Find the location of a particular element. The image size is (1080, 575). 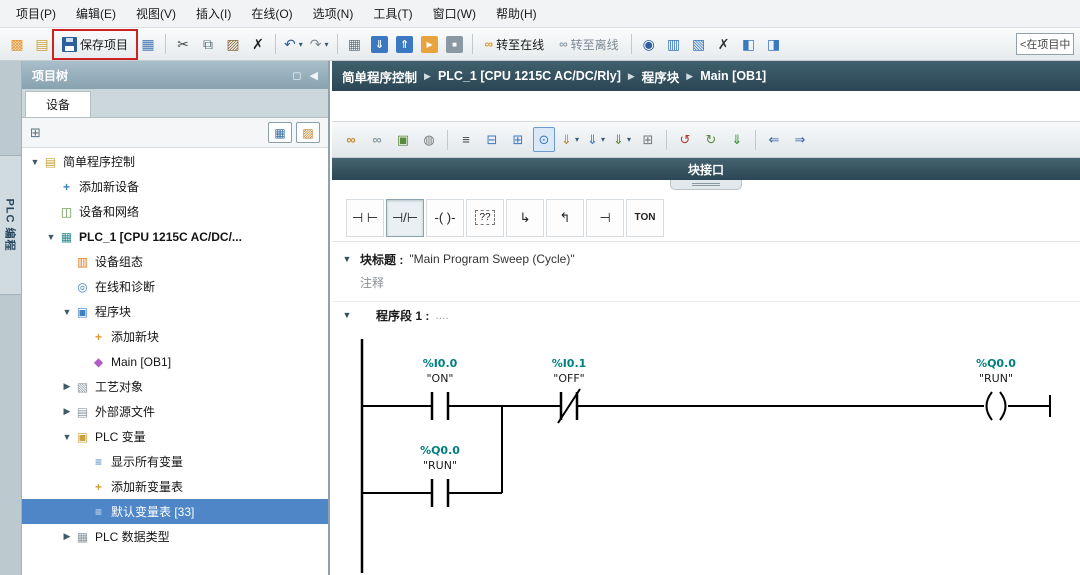

operand-address: %I0.0 is located at coordinates (440, 363).